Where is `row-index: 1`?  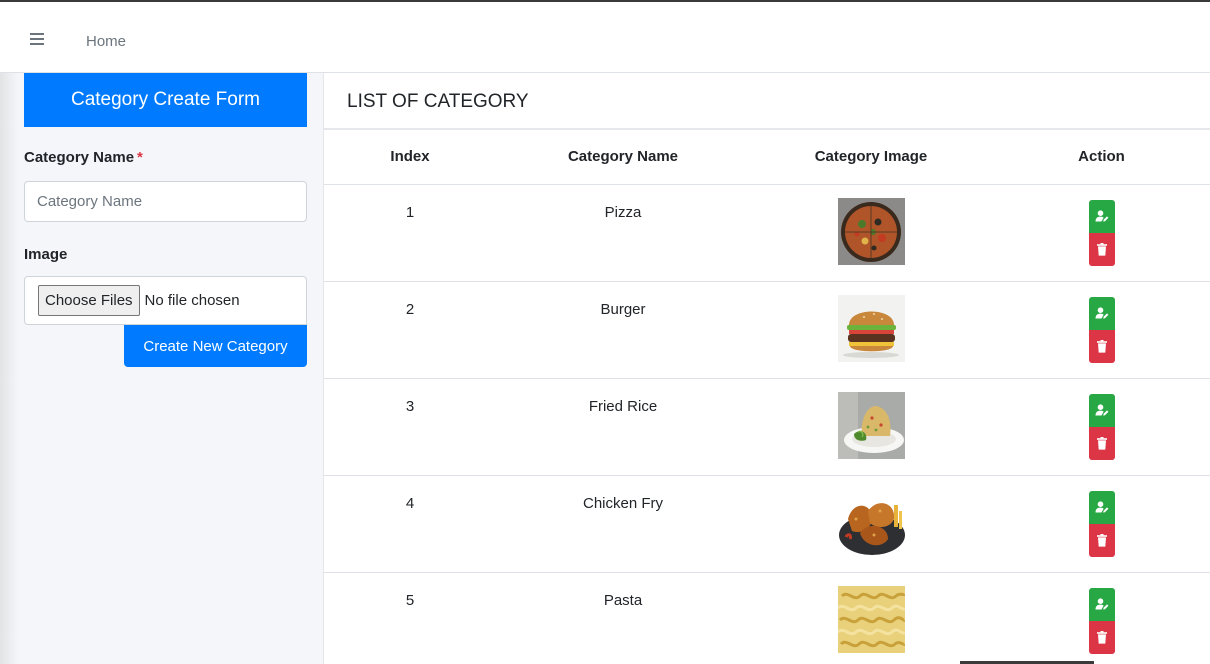 row-index: 1 is located at coordinates (410, 233).